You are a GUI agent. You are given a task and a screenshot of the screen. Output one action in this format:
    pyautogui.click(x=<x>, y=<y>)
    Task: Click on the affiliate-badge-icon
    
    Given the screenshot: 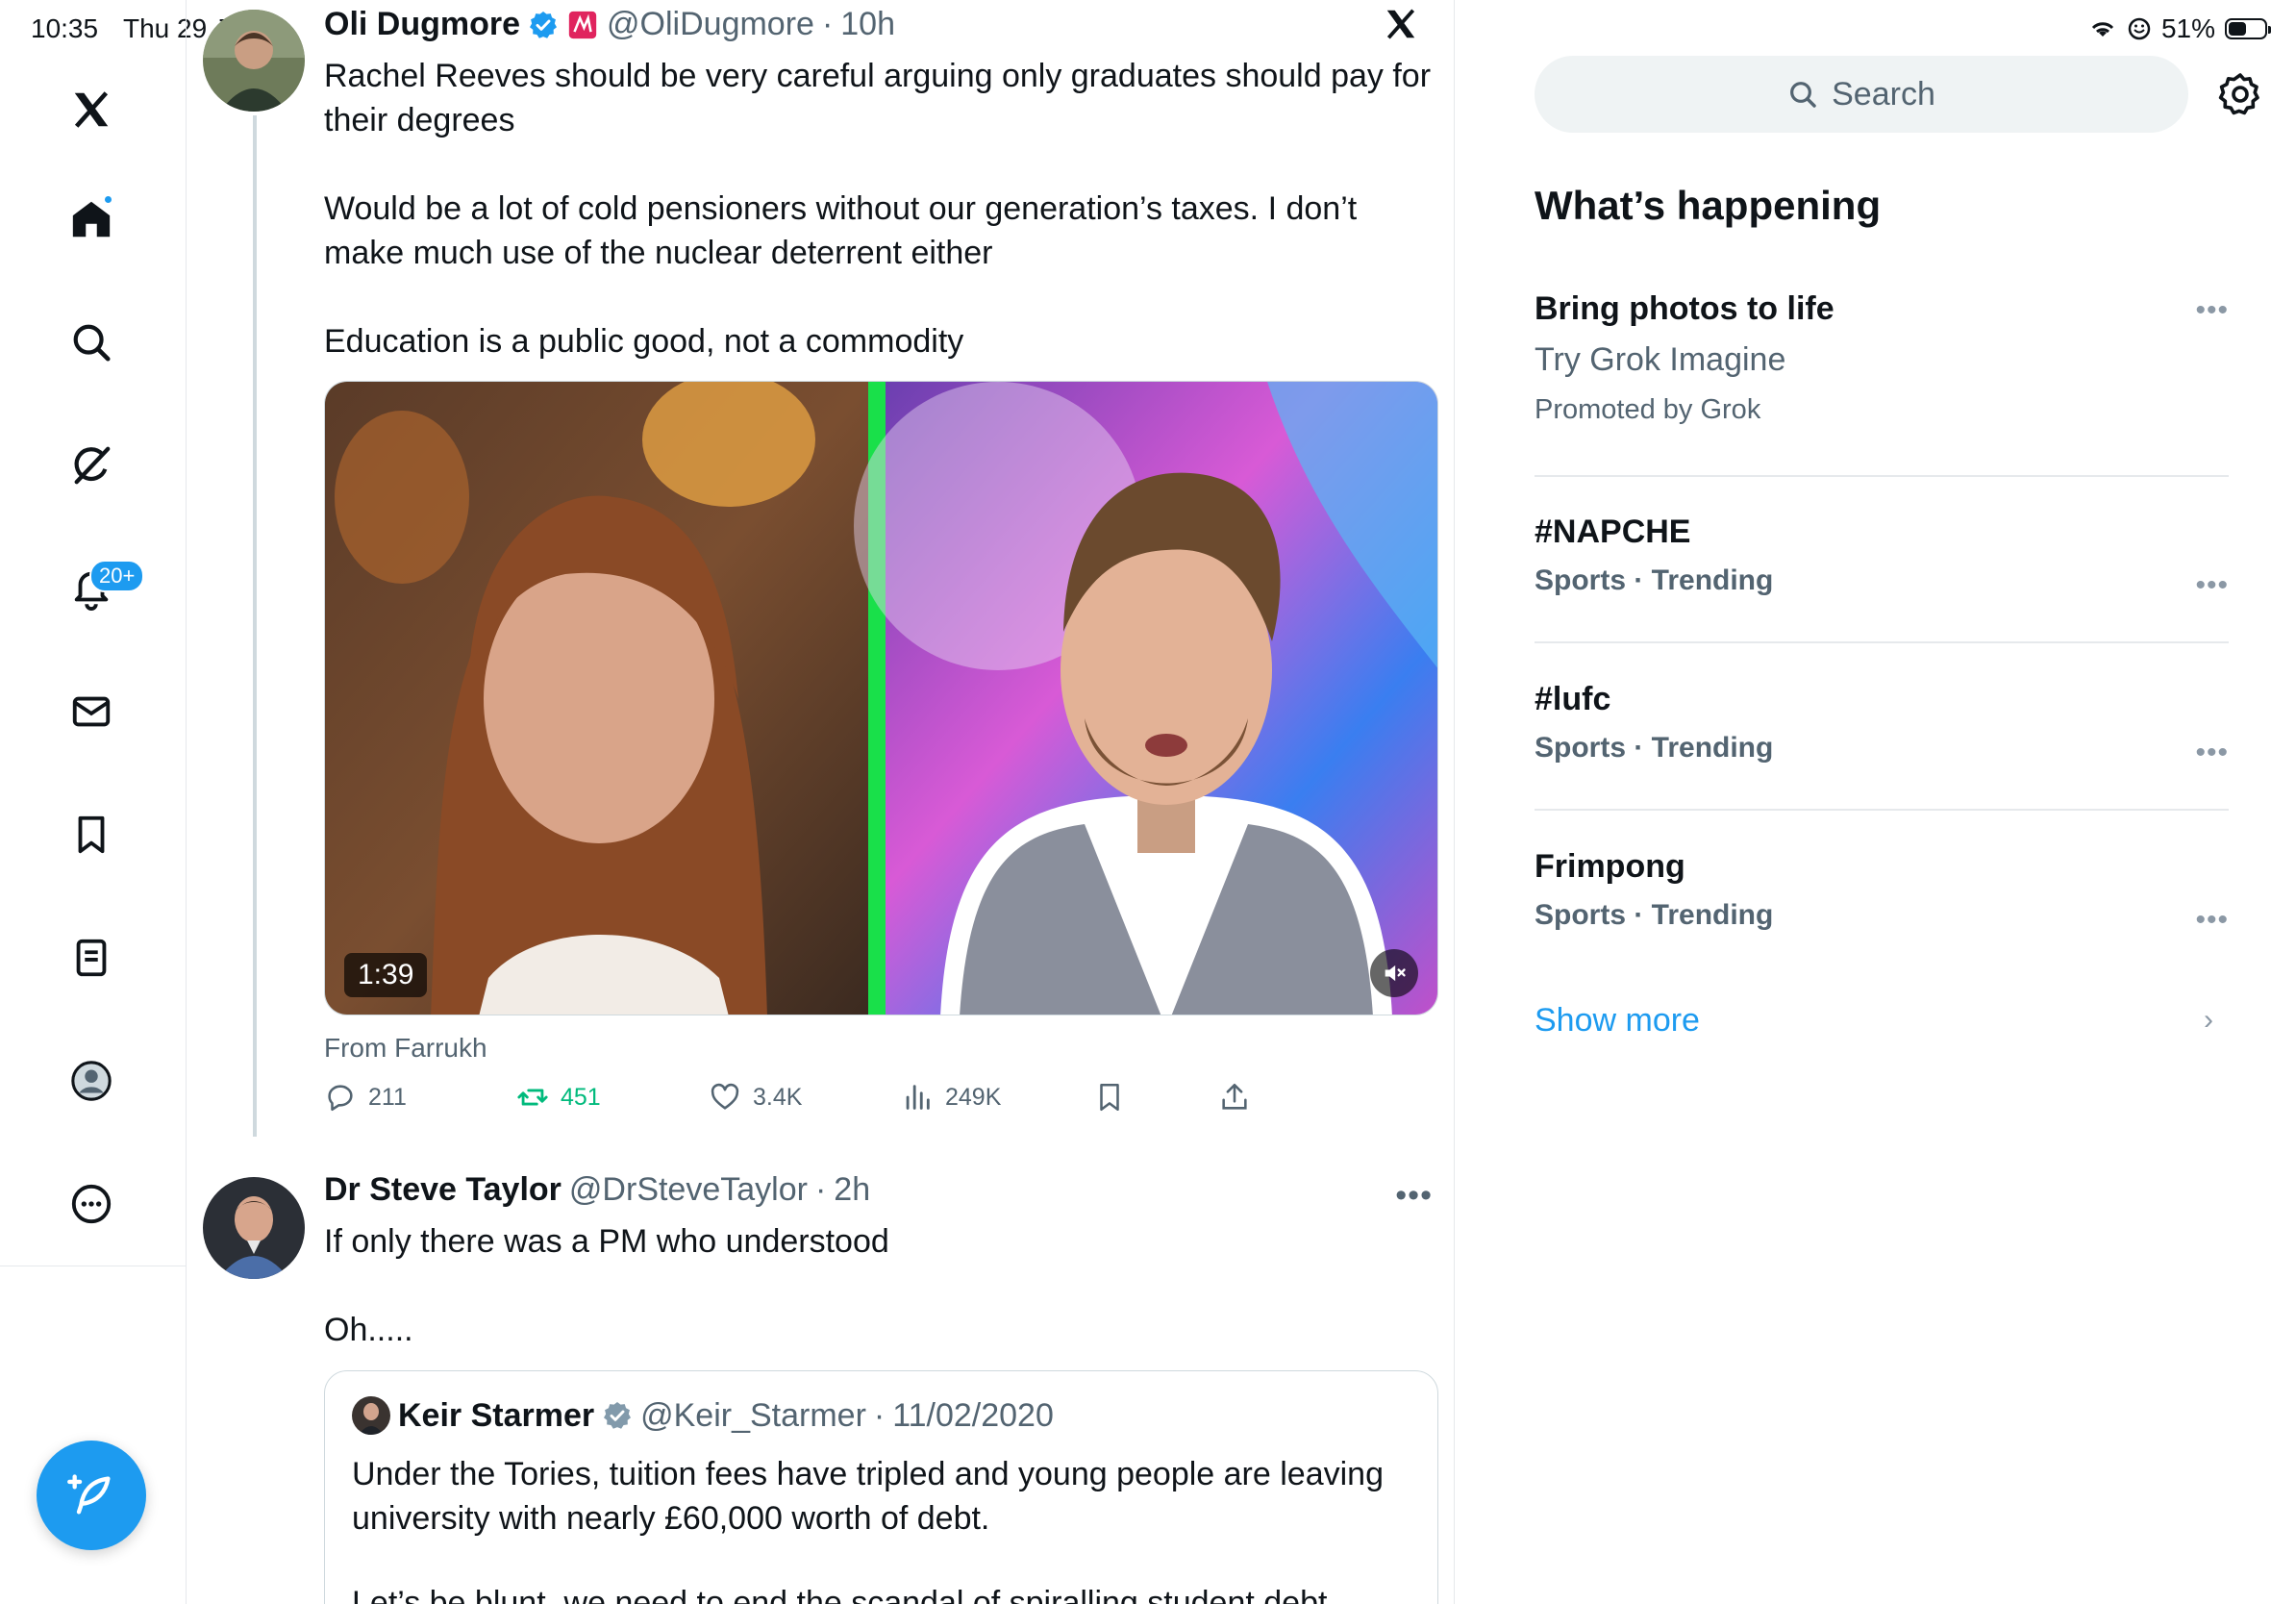 What is the action you would take?
    pyautogui.click(x=582, y=24)
    